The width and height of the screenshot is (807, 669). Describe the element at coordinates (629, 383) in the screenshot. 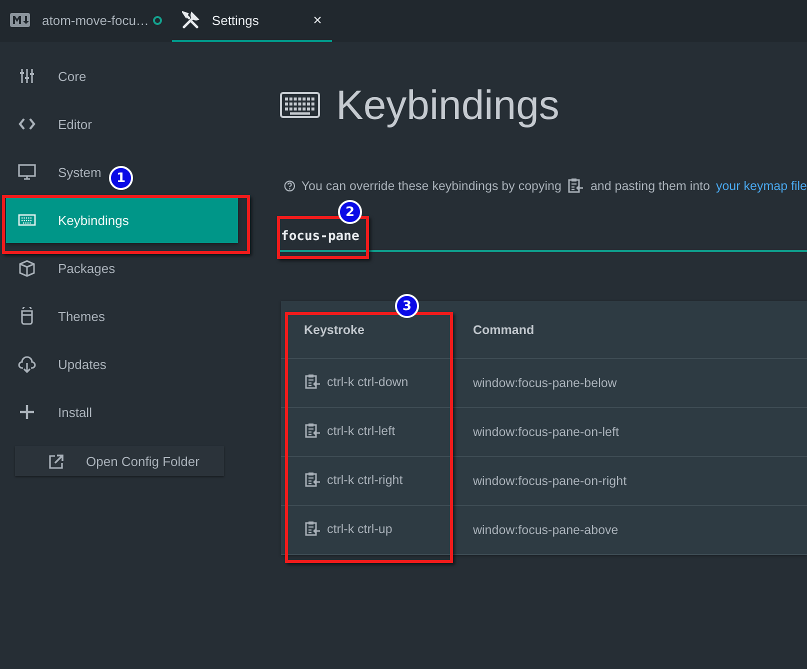

I see `command-cell: window:focus-pane-below` at that location.